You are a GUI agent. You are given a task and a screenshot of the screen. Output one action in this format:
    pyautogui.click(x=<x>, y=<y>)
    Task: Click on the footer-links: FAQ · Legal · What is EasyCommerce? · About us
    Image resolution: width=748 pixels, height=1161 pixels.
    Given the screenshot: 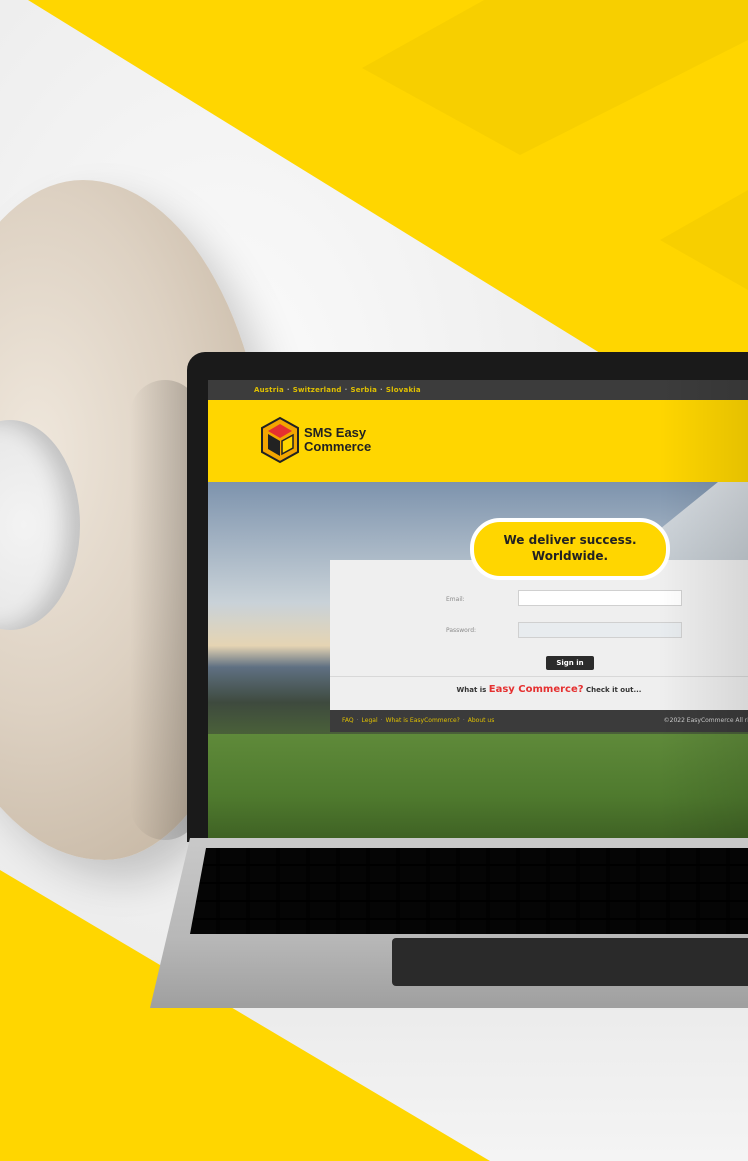 What is the action you would take?
    pyautogui.click(x=418, y=720)
    